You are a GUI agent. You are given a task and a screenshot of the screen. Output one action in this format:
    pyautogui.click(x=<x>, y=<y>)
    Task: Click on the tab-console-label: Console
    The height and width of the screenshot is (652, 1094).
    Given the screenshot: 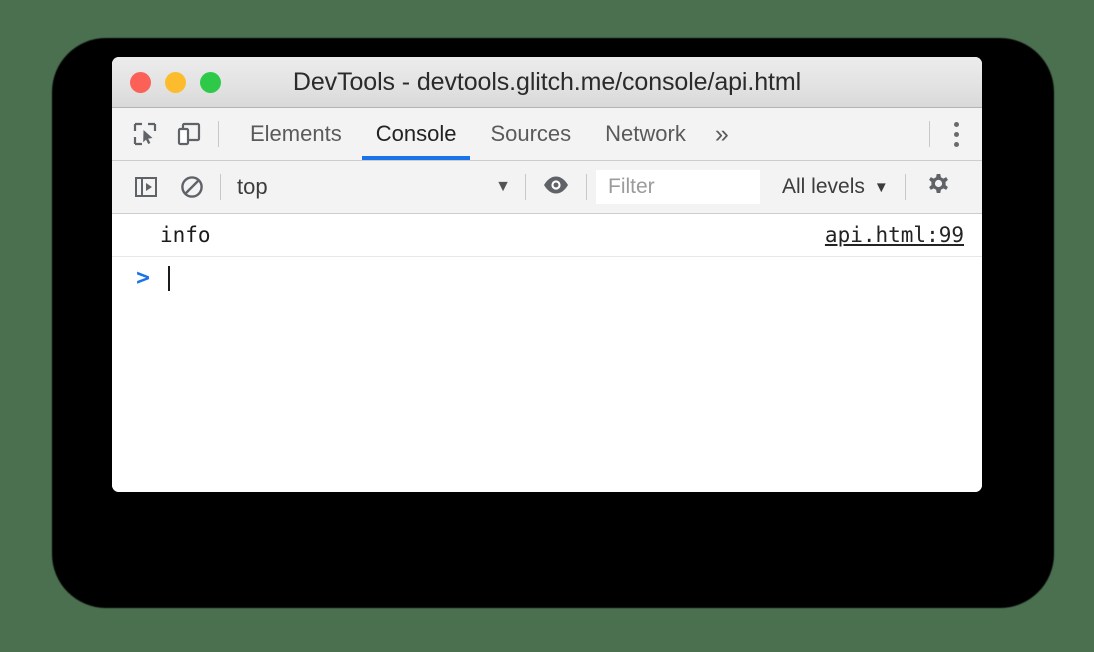 What is the action you would take?
    pyautogui.click(x=416, y=133)
    